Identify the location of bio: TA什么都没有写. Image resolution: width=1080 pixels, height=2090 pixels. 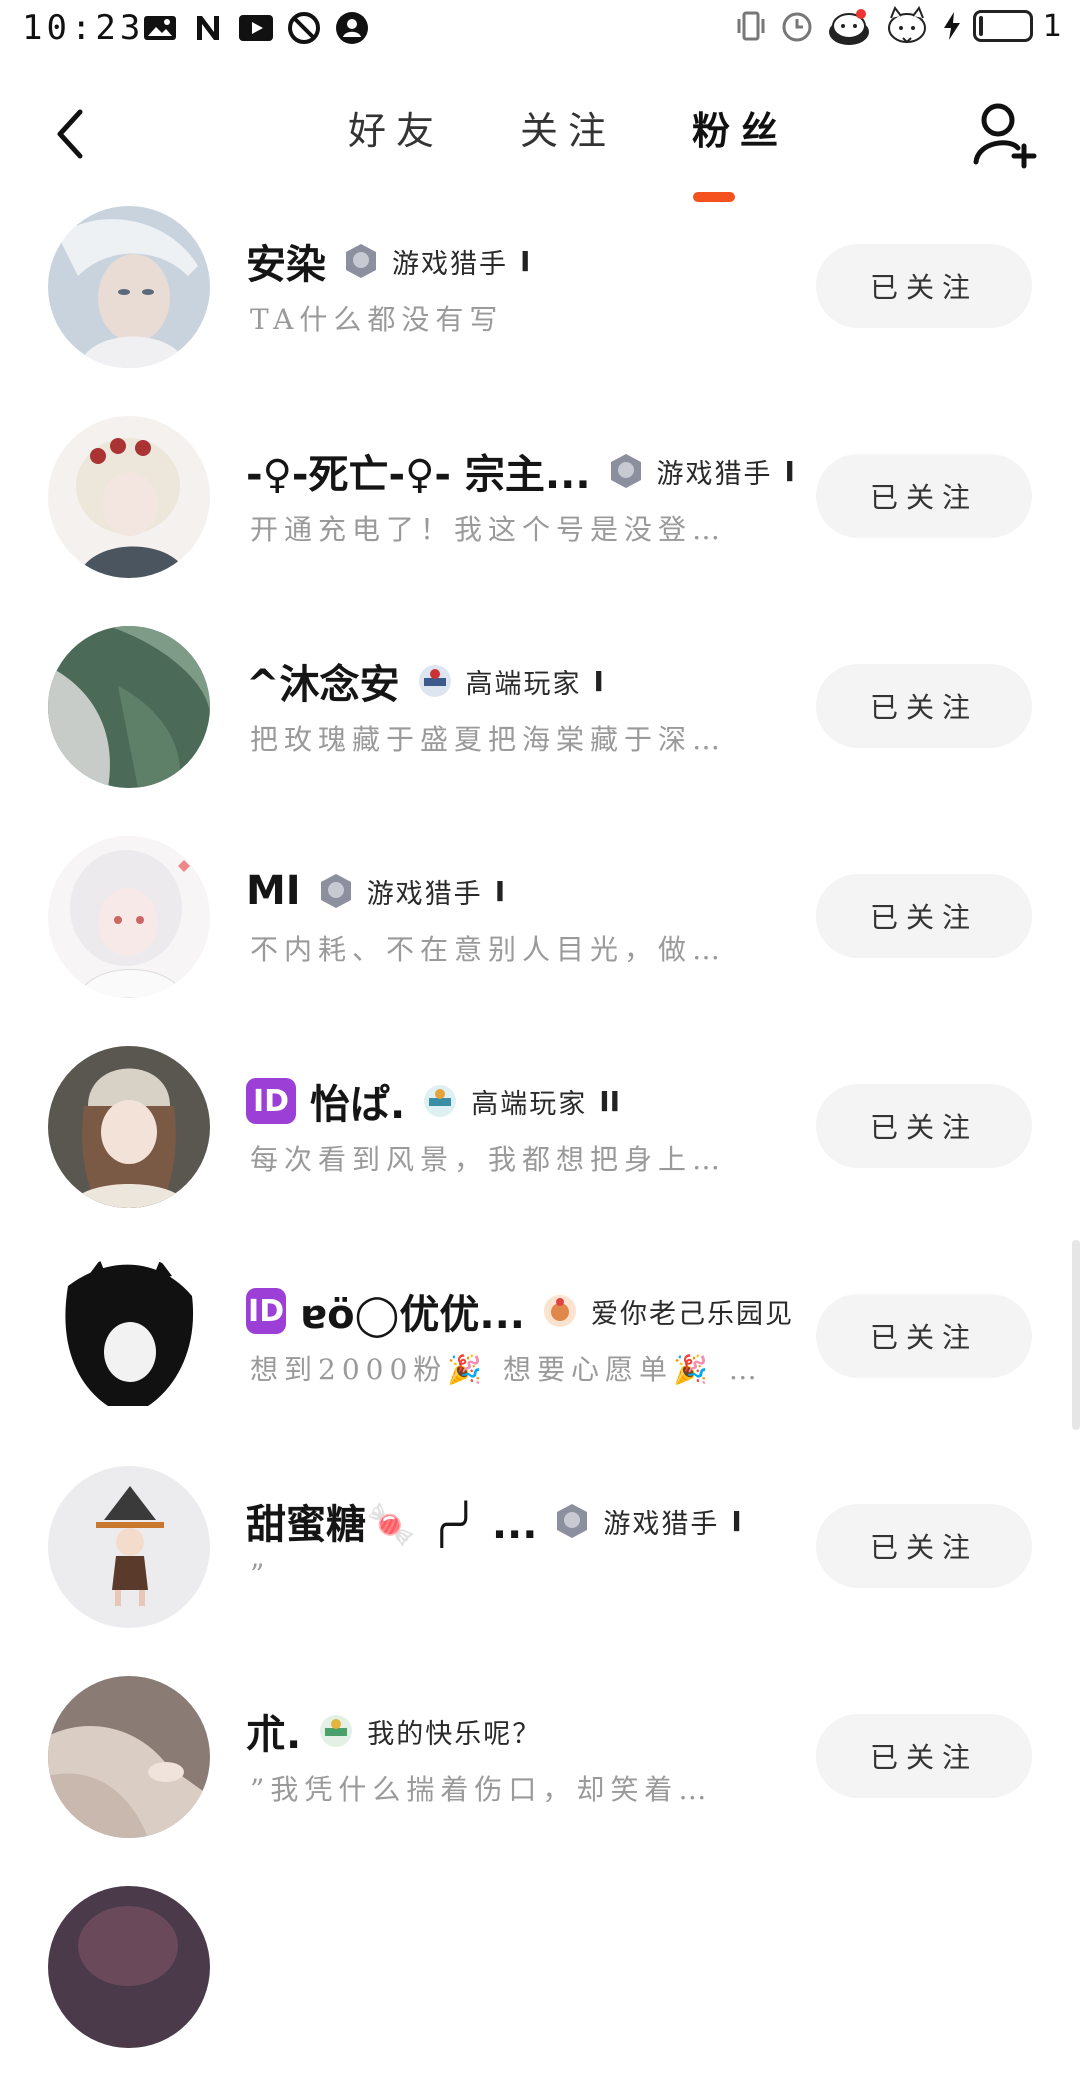
(377, 319).